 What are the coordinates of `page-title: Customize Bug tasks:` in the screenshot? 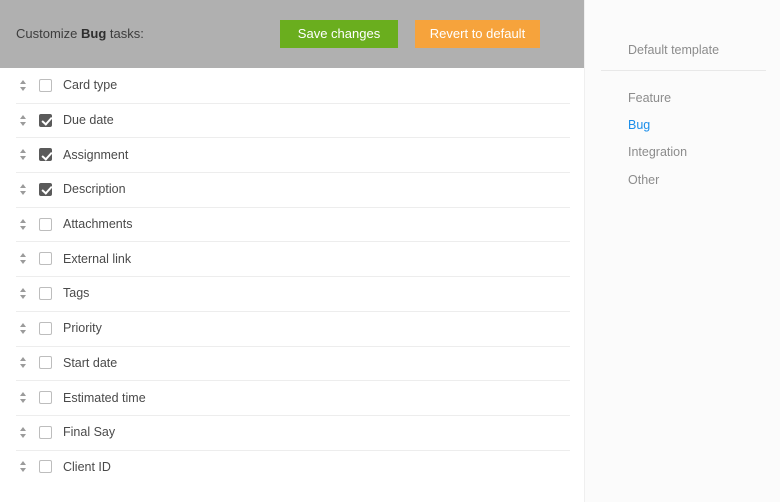 It's located at (80, 34).